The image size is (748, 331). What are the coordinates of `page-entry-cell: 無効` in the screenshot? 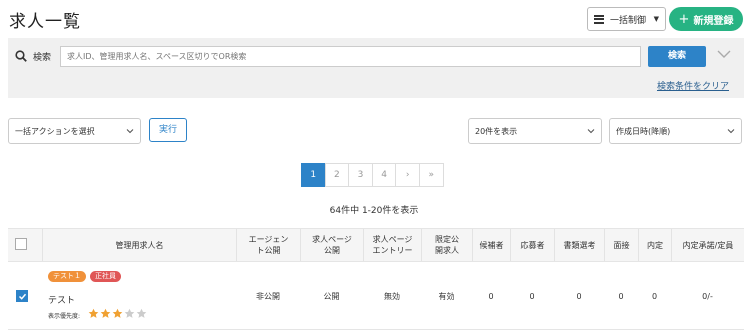 It's located at (392, 296).